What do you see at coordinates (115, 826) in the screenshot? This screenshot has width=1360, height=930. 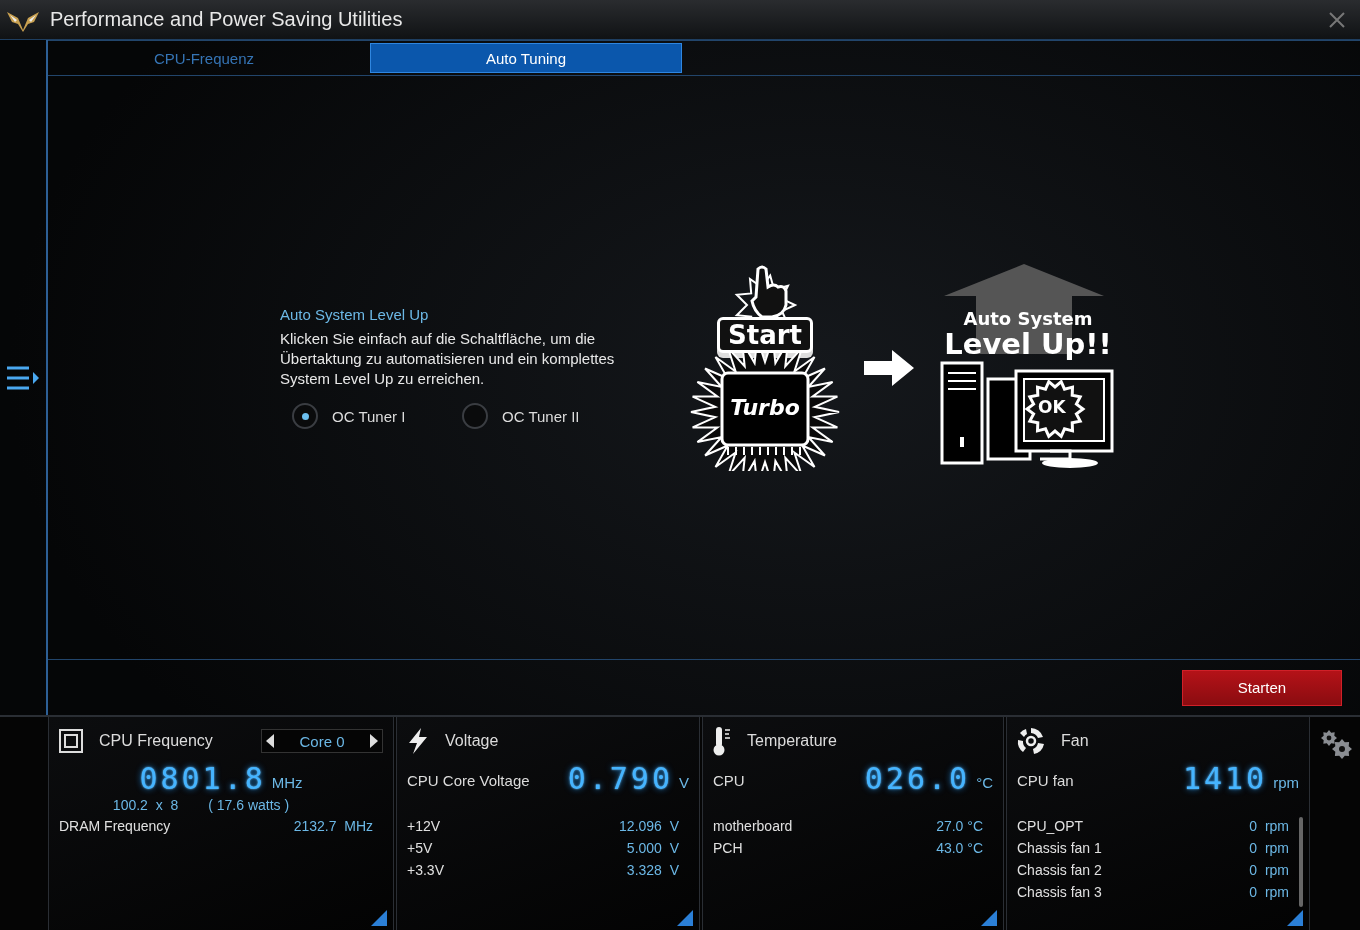 I see `sensor-label: DRAM Frequency` at bounding box center [115, 826].